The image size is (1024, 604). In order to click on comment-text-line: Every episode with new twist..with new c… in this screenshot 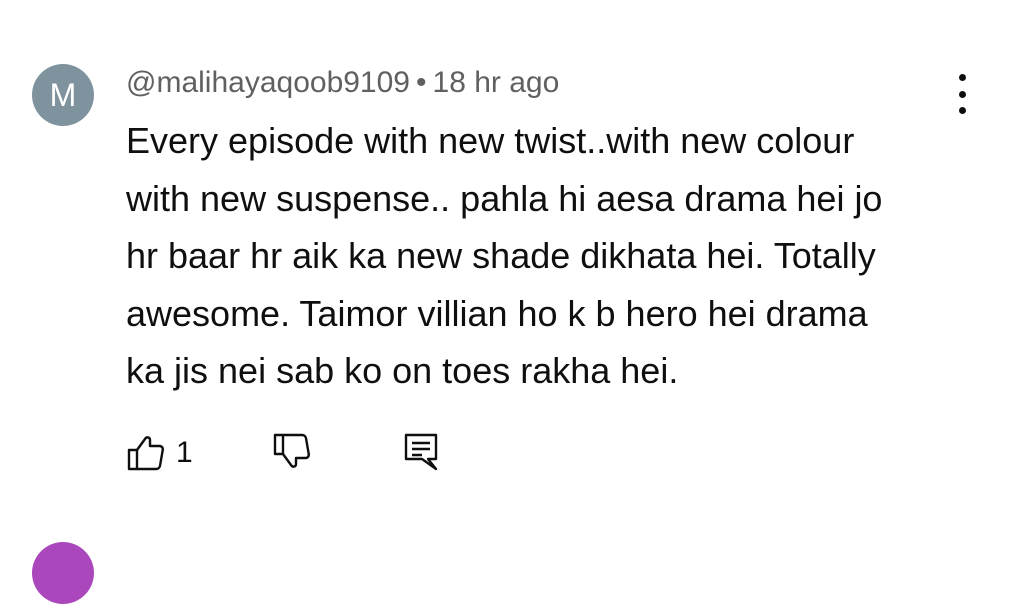, I will do `click(490, 140)`.